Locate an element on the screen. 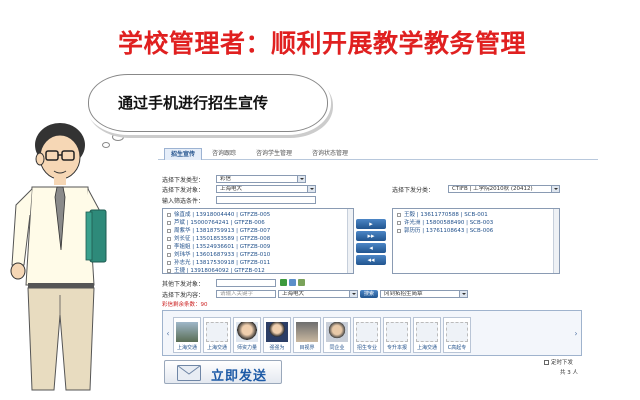  add-all-button: ▸▸ is located at coordinates (371, 236).